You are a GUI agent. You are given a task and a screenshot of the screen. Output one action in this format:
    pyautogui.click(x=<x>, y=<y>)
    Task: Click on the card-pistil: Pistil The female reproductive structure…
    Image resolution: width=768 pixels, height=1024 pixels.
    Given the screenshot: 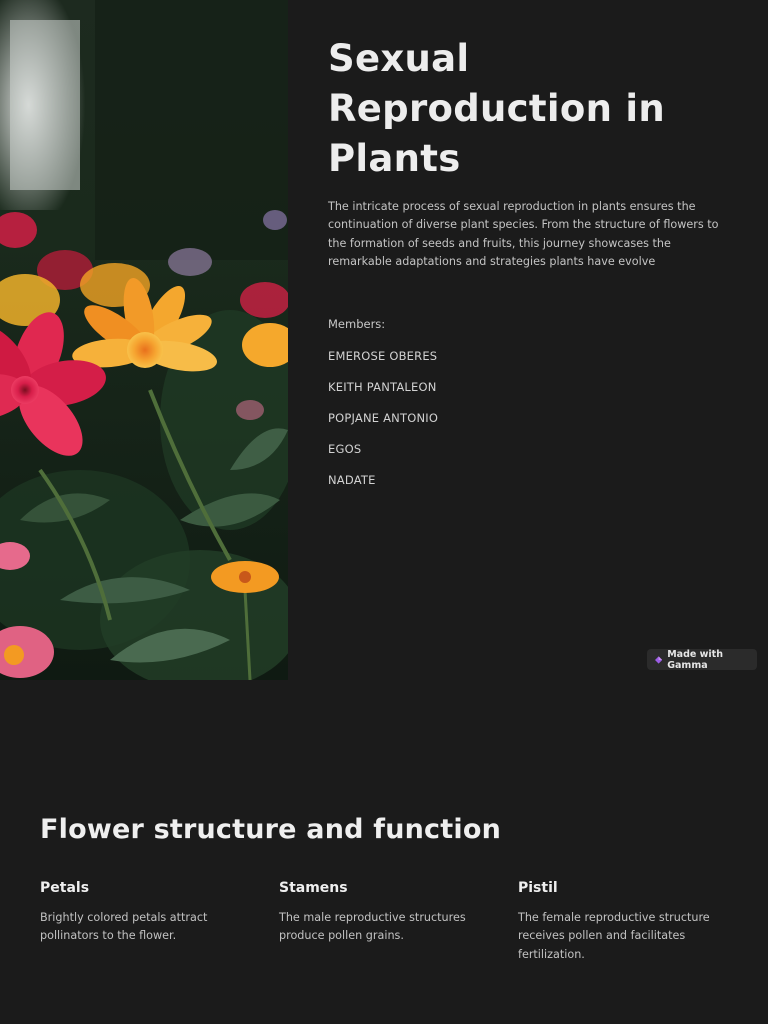 What is the action you would take?
    pyautogui.click(x=618, y=922)
    